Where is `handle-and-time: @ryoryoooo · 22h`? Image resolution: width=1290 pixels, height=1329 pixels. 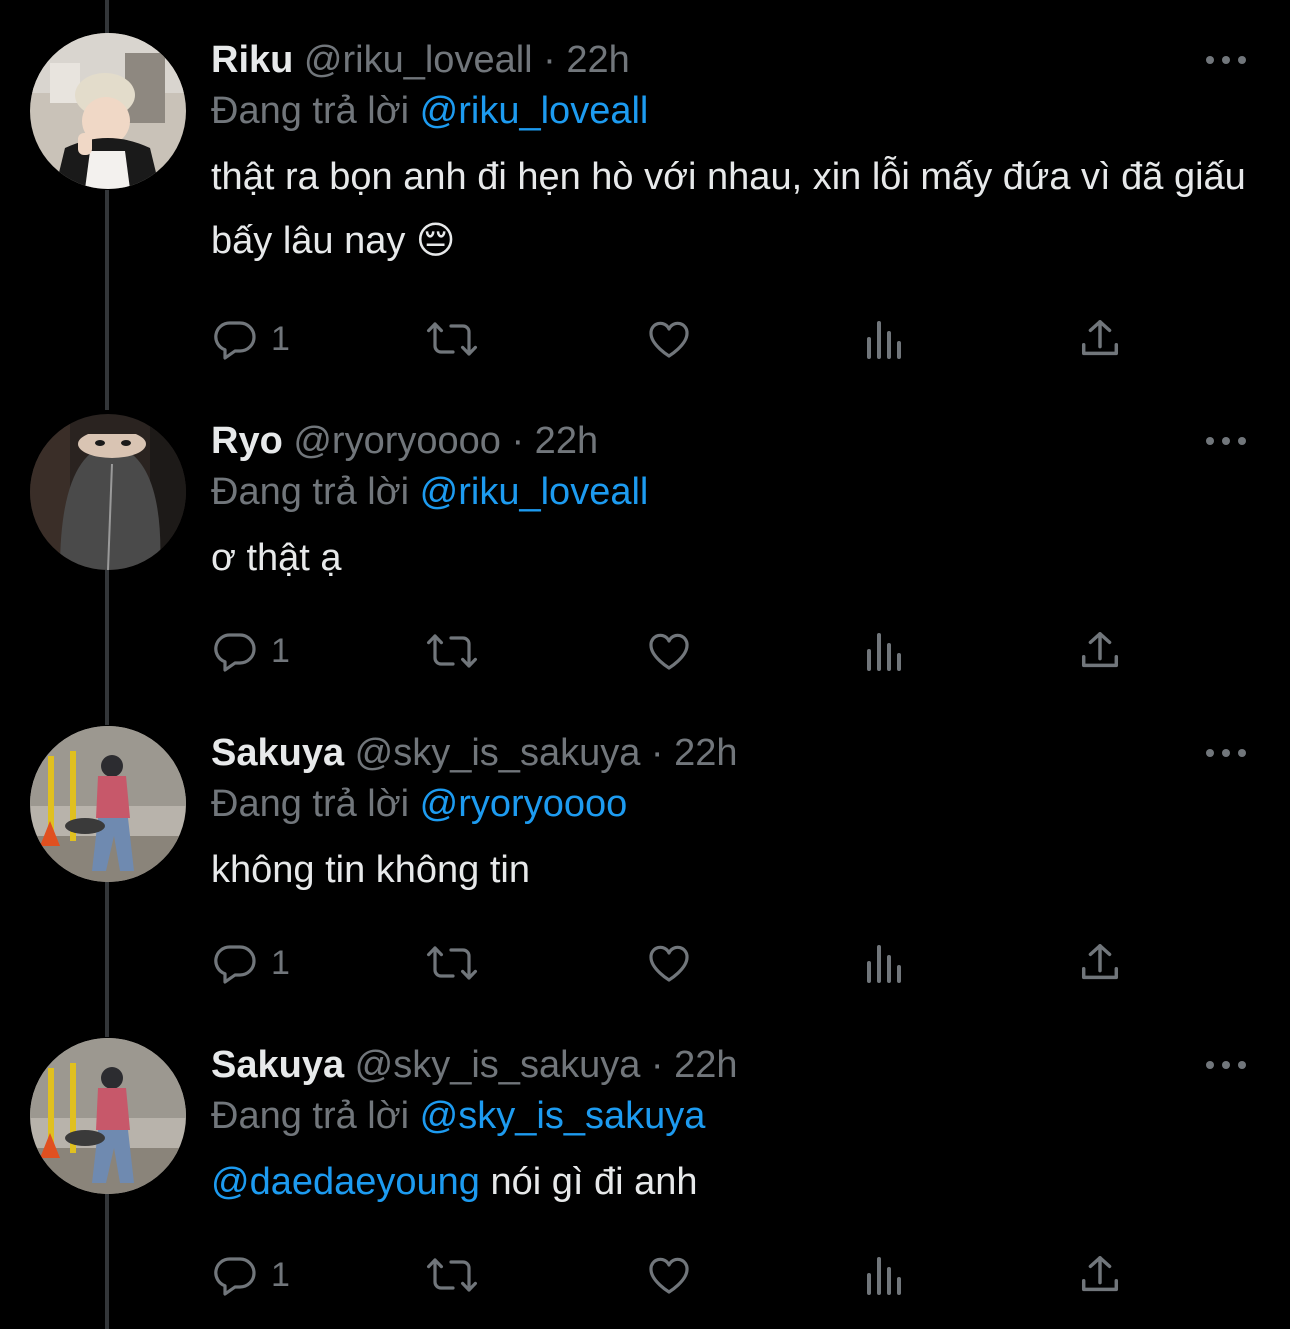 handle-and-time: @ryoryoooo · 22h is located at coordinates (445, 441).